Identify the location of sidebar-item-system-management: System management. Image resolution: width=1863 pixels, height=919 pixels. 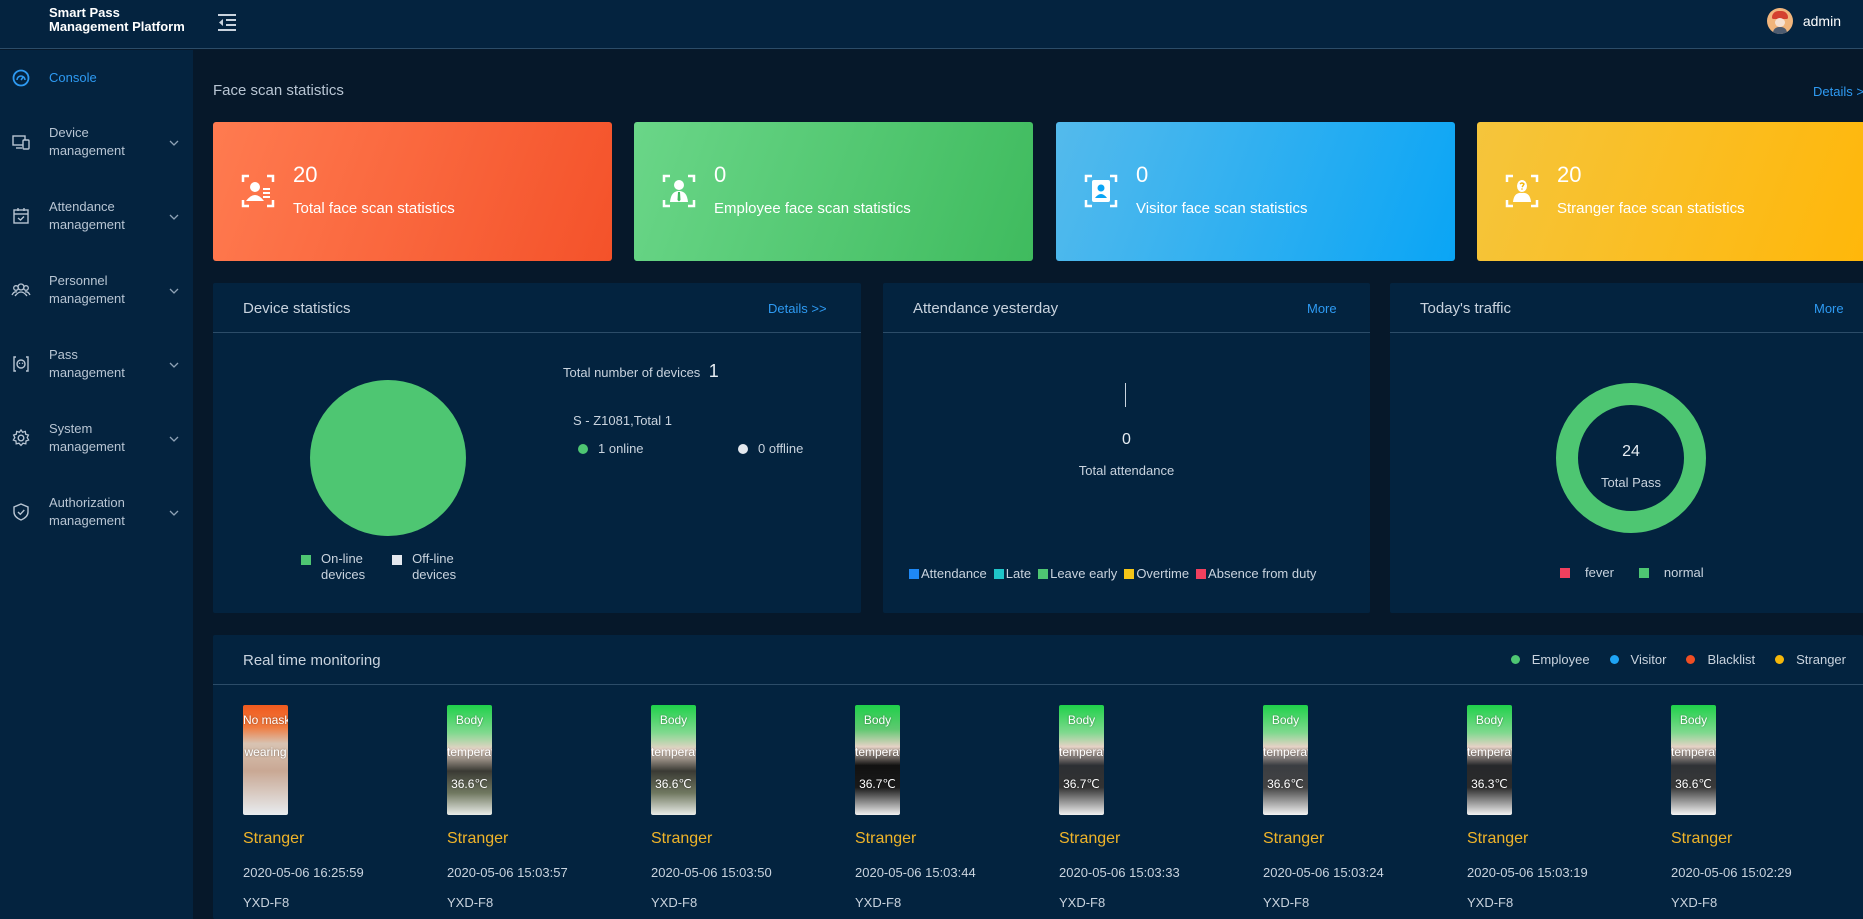
(96, 438).